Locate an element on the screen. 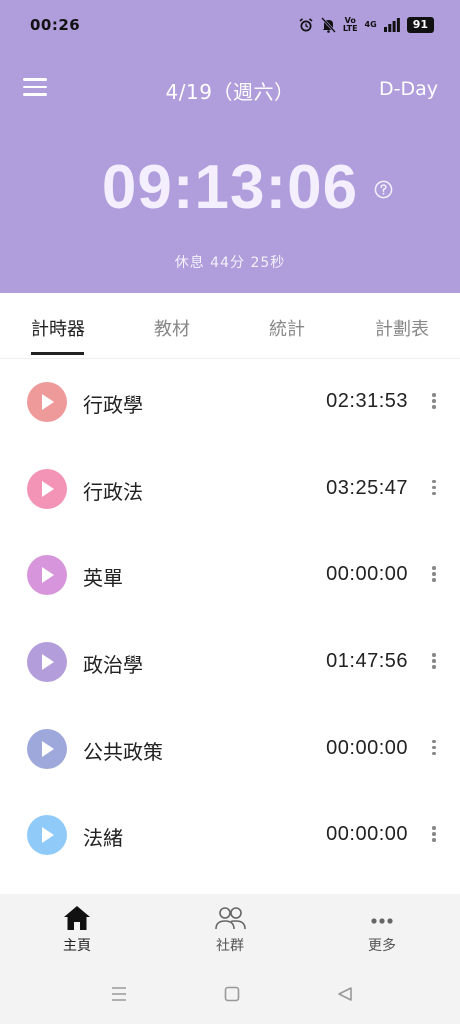 Image resolution: width=460 pixels, height=1024 pixels. mute-bell-icon is located at coordinates (328, 25).